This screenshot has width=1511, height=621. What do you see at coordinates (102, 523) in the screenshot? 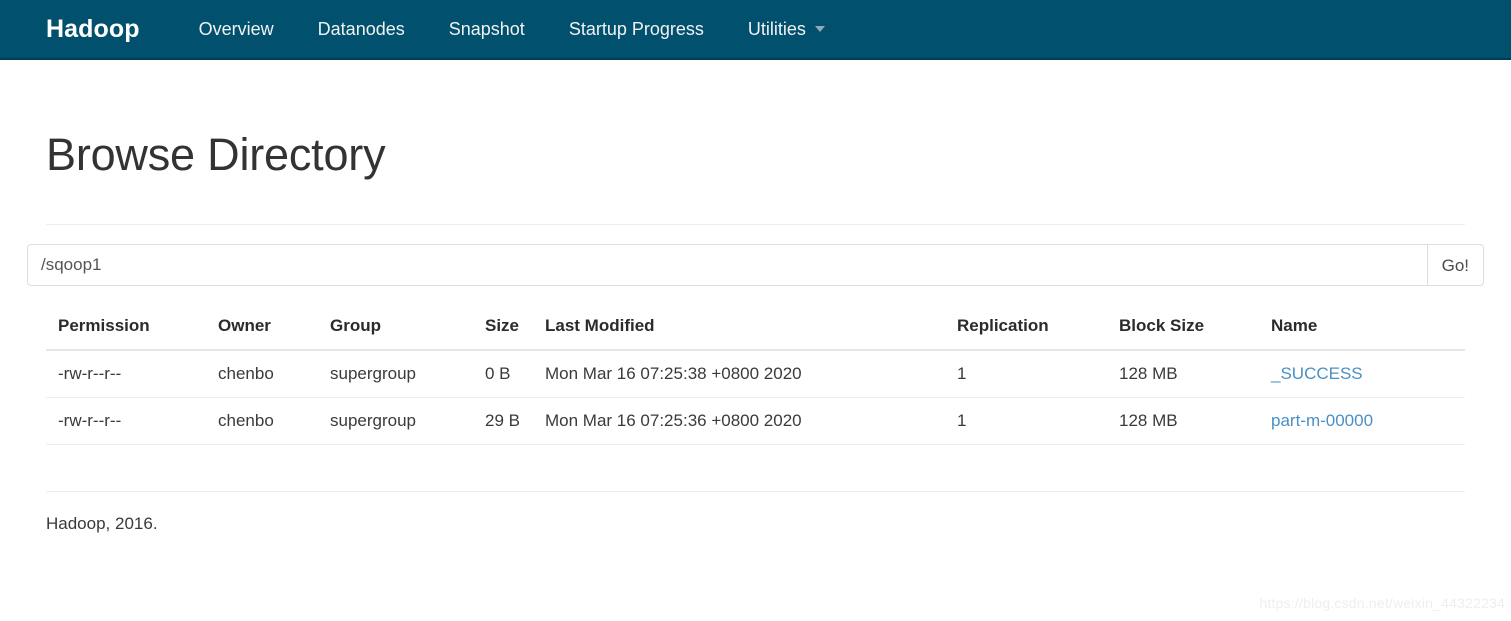
I see `footer-text: Hadoop, 2016.` at bounding box center [102, 523].